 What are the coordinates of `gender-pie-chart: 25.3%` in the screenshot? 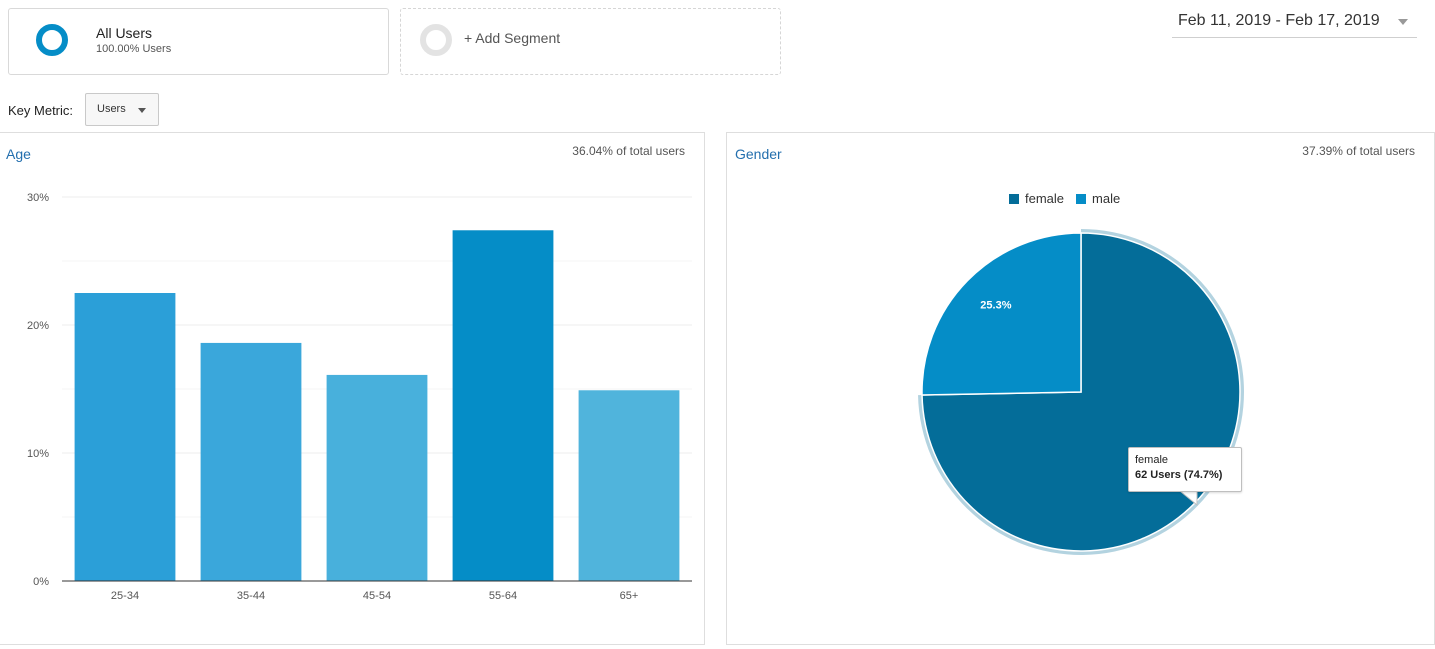 It's located at (1081, 392).